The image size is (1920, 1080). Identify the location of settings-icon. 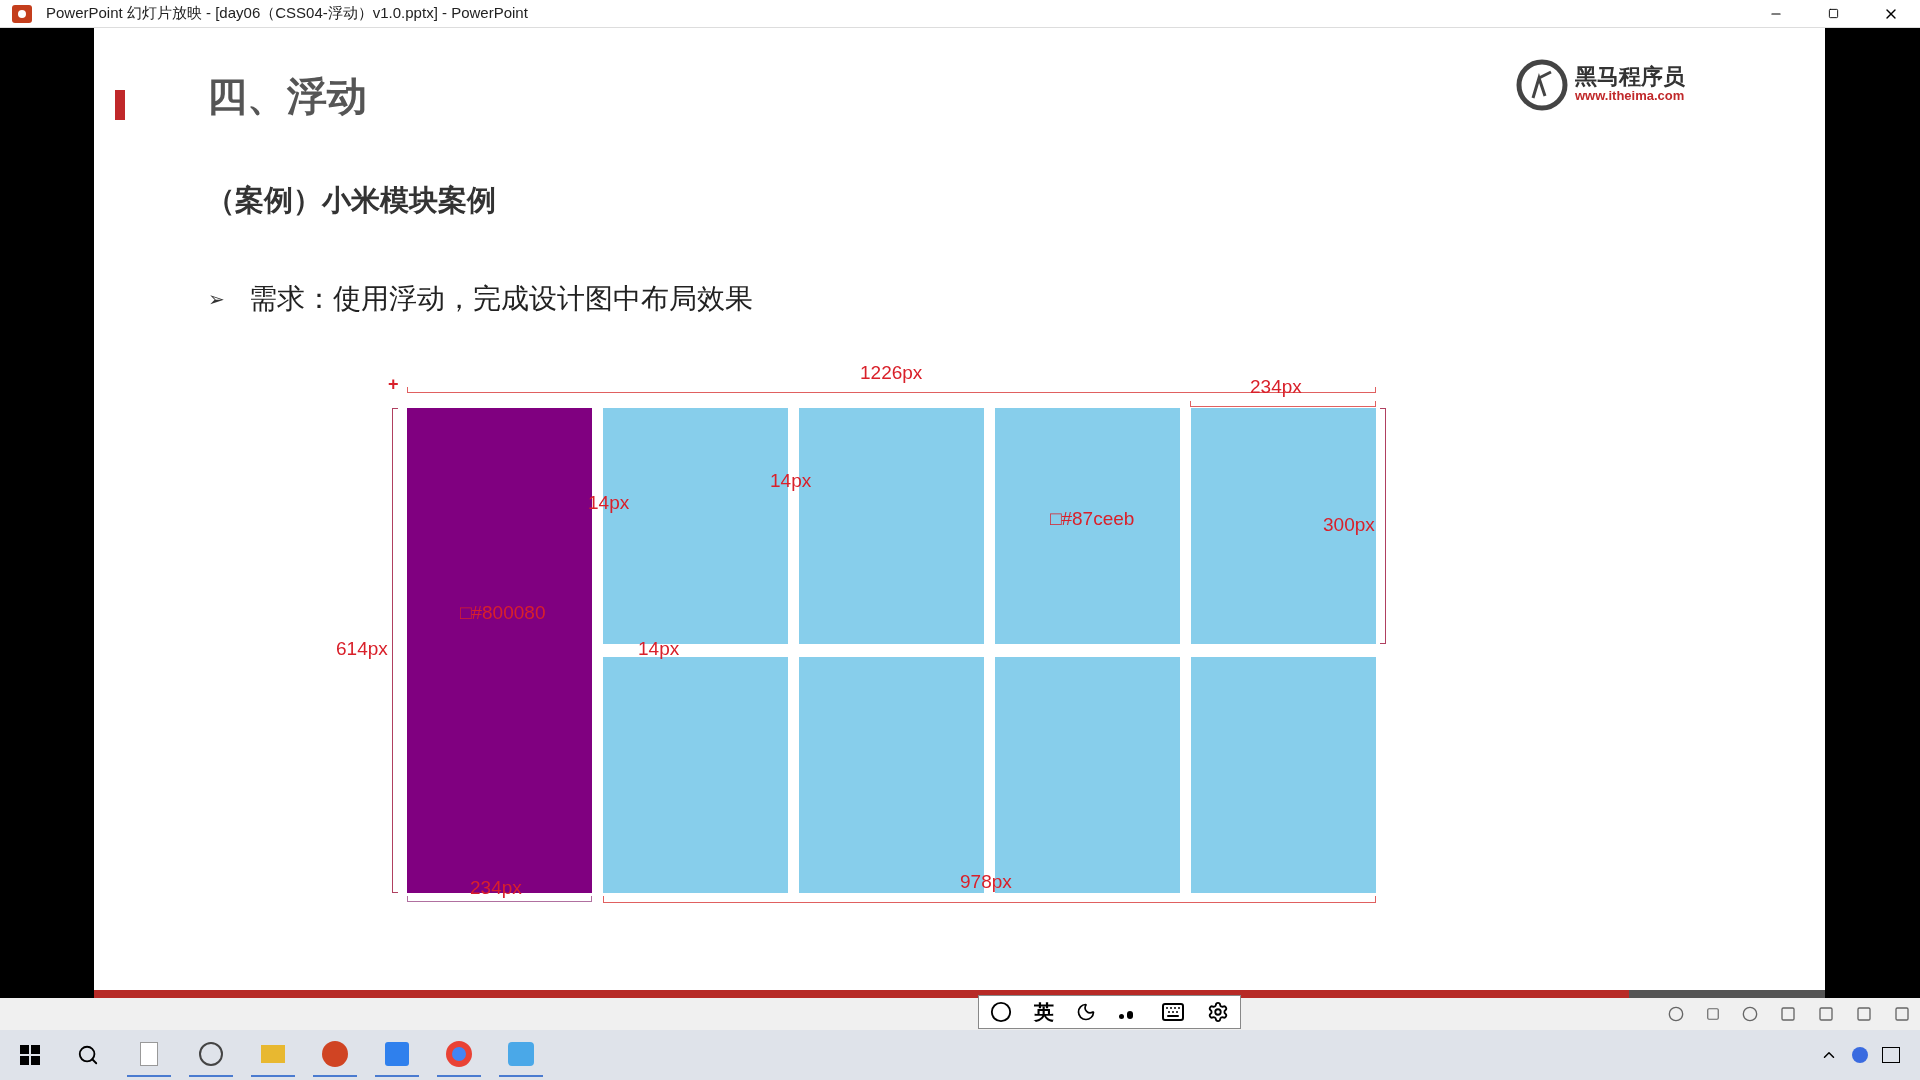
(1217, 1012).